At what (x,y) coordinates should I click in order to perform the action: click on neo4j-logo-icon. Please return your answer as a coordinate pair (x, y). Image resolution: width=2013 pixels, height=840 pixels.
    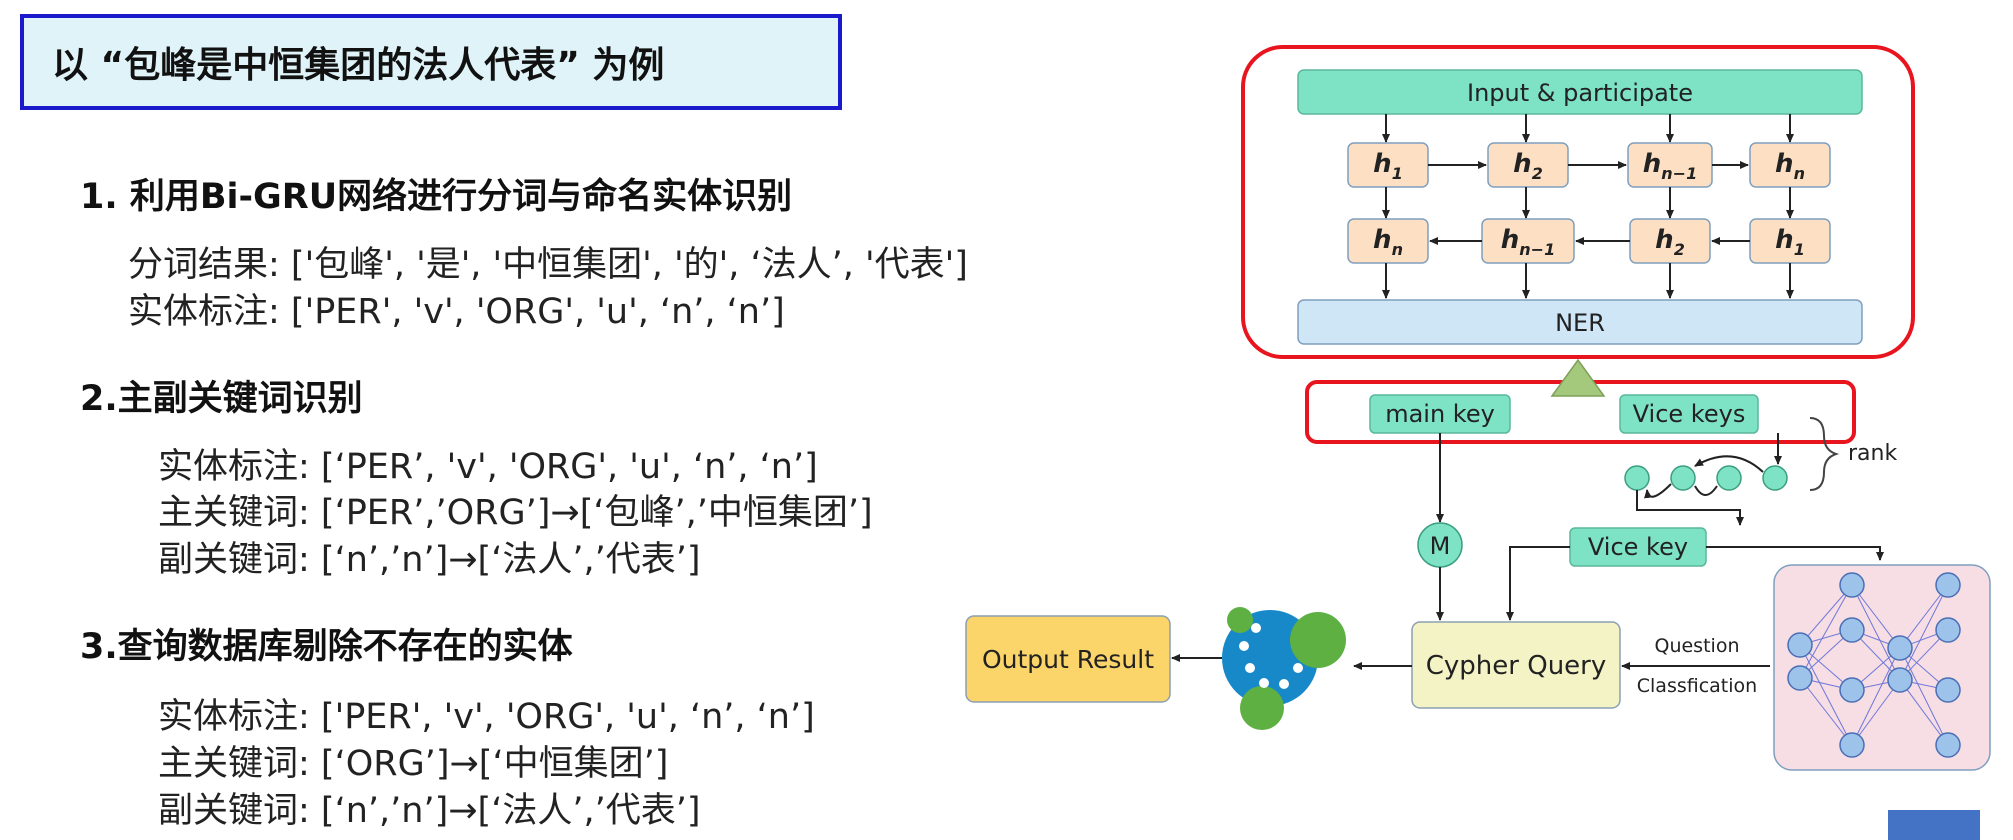
    Looking at the image, I should click on (1284, 668).